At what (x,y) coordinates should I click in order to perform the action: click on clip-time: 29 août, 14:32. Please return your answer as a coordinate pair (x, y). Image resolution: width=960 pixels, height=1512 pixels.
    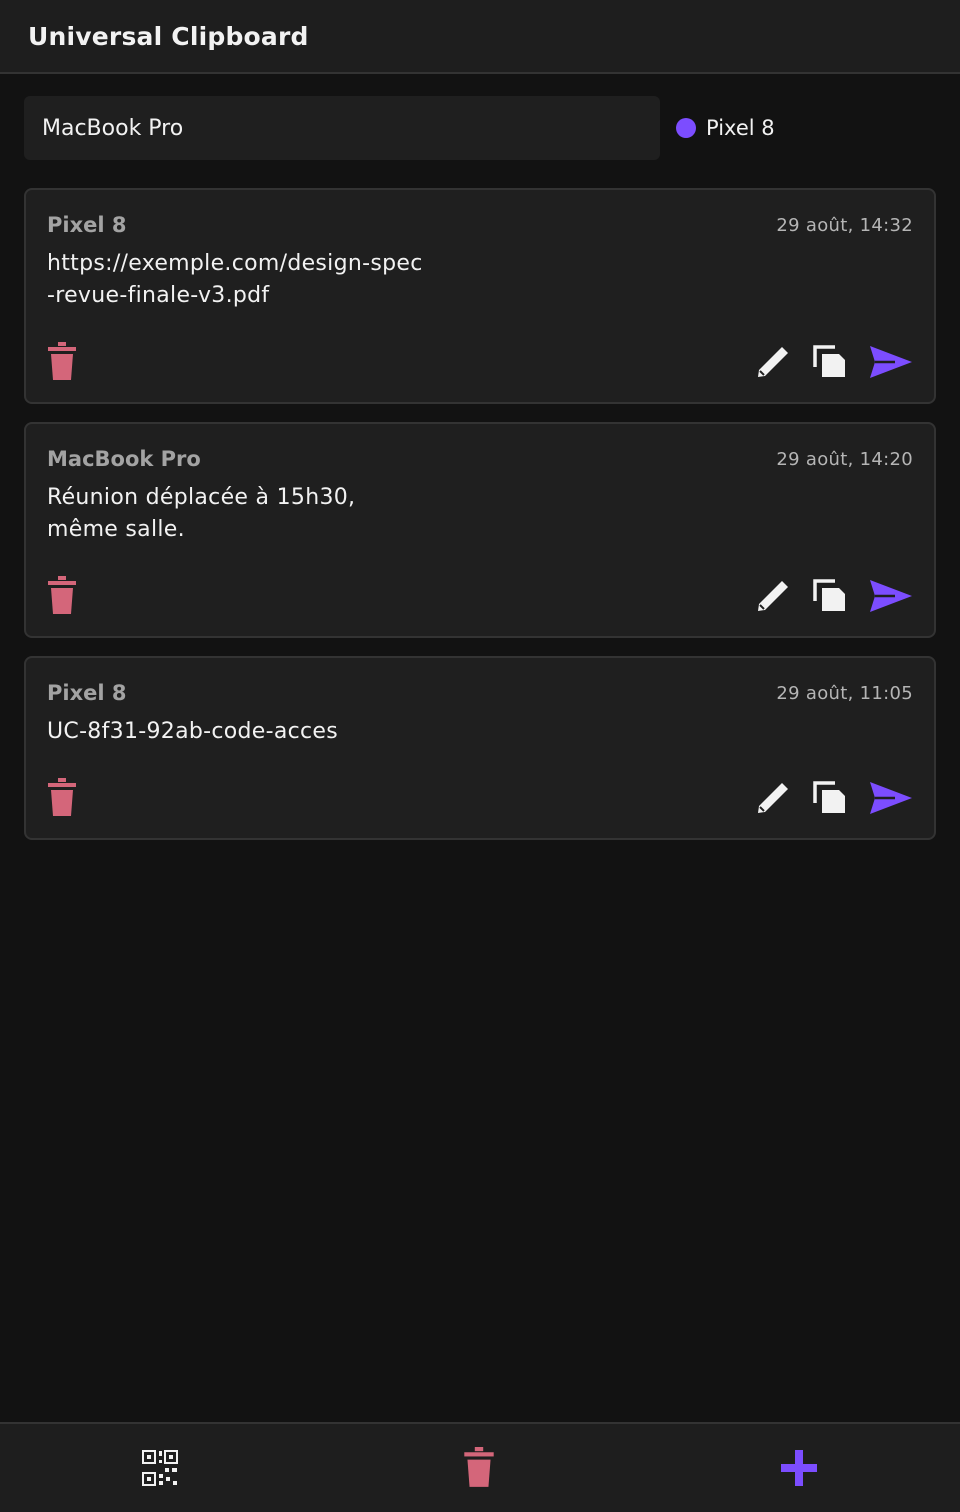
    Looking at the image, I should click on (844, 225).